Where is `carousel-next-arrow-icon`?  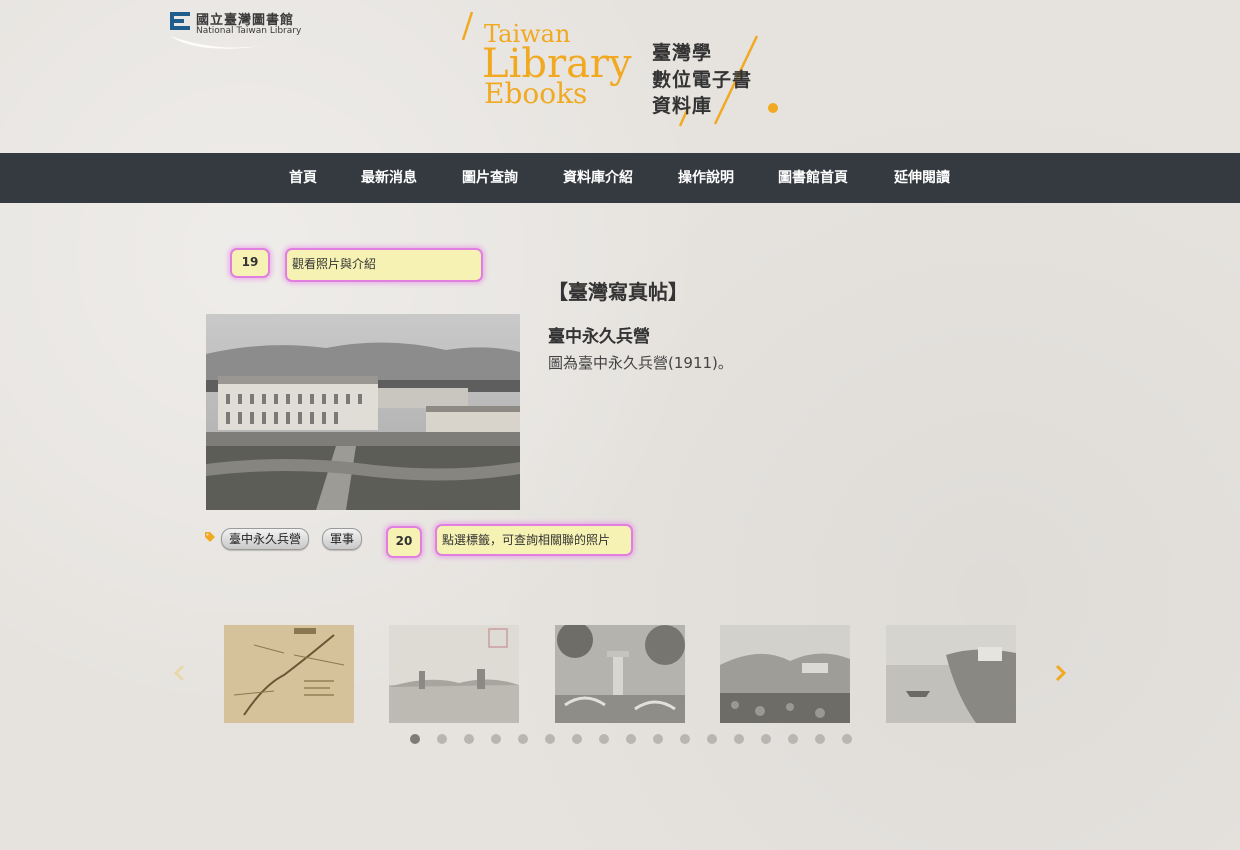 carousel-next-arrow-icon is located at coordinates (1060, 673).